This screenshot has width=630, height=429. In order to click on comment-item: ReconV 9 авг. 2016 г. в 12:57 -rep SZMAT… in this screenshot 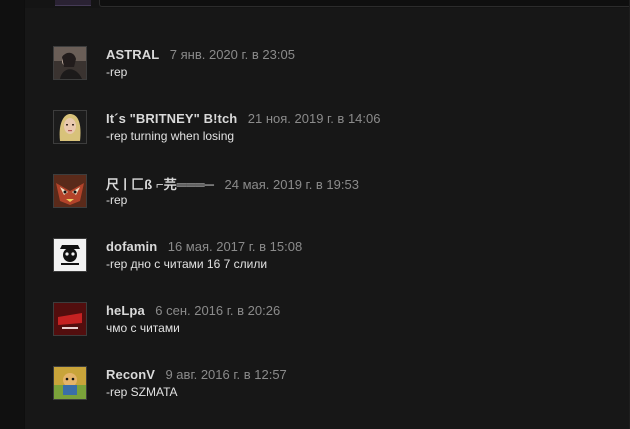, I will do `click(333, 386)`.